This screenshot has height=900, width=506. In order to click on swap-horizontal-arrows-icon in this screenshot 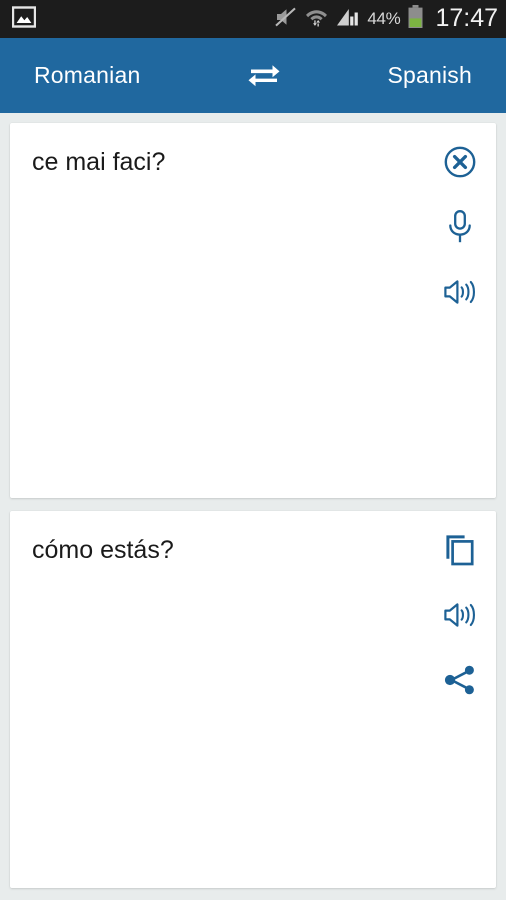, I will do `click(264, 75)`.